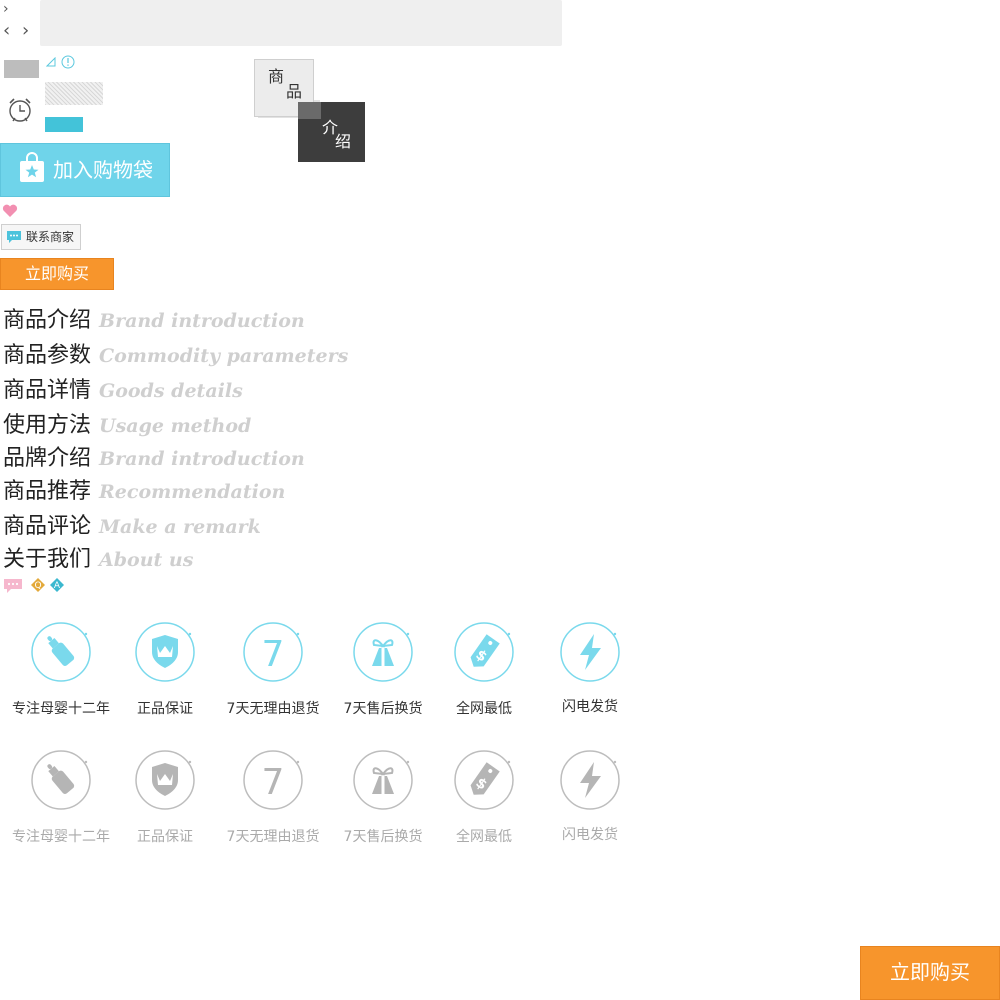 The image size is (1000, 1000). Describe the element at coordinates (930, 972) in the screenshot. I see `buy-now-floating-label: 立即购买` at that location.